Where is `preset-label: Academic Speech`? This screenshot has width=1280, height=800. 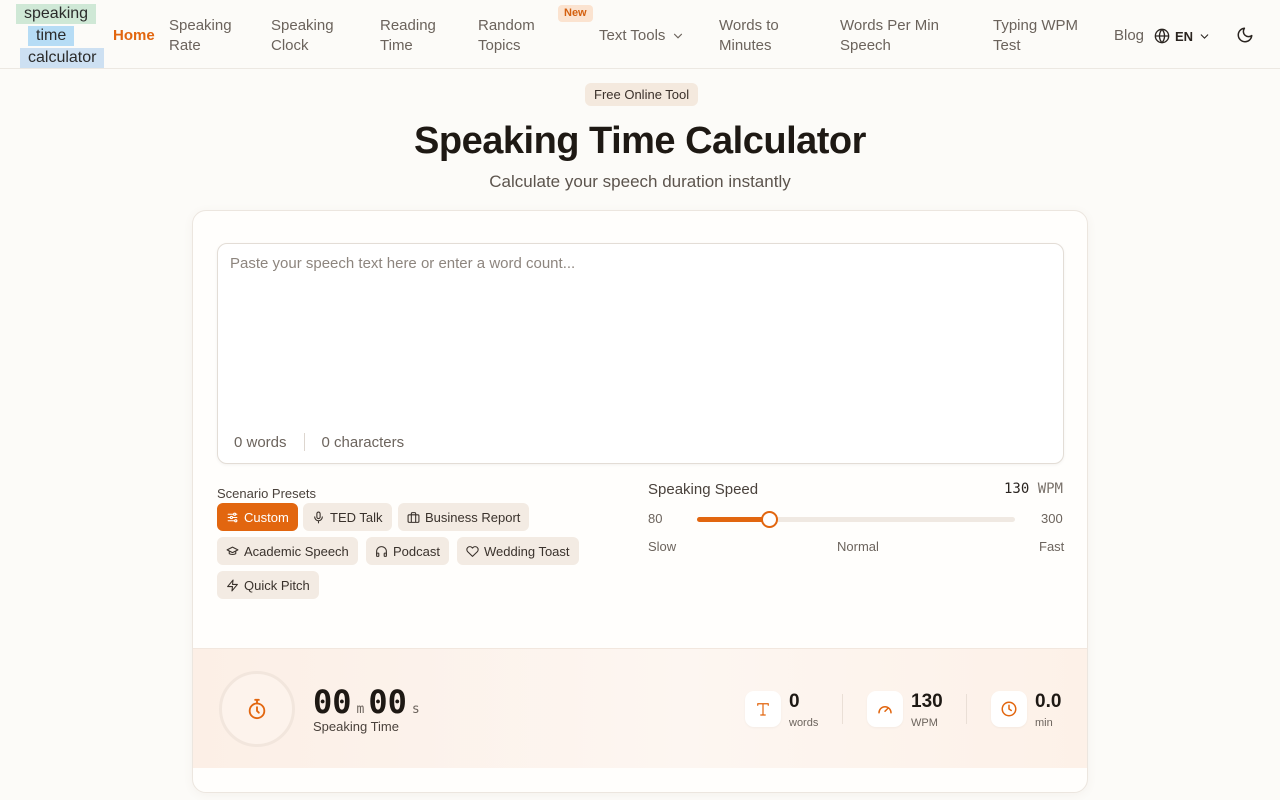
preset-label: Academic Speech is located at coordinates (296, 551).